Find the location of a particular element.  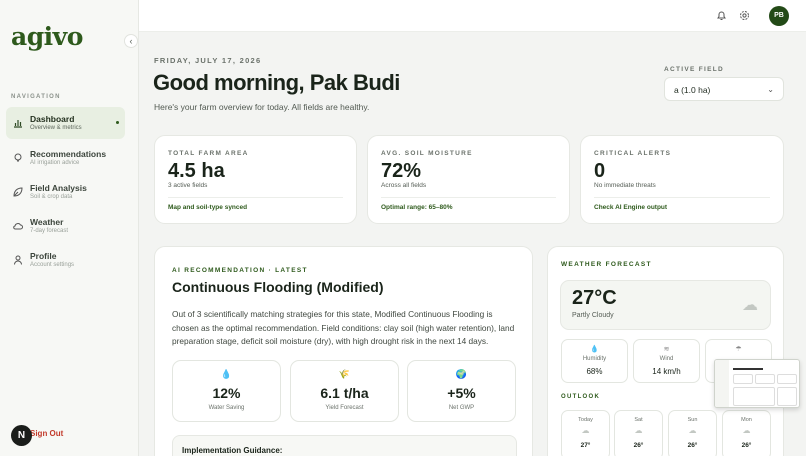

thumbnail-sidebar is located at coordinates (722, 383).